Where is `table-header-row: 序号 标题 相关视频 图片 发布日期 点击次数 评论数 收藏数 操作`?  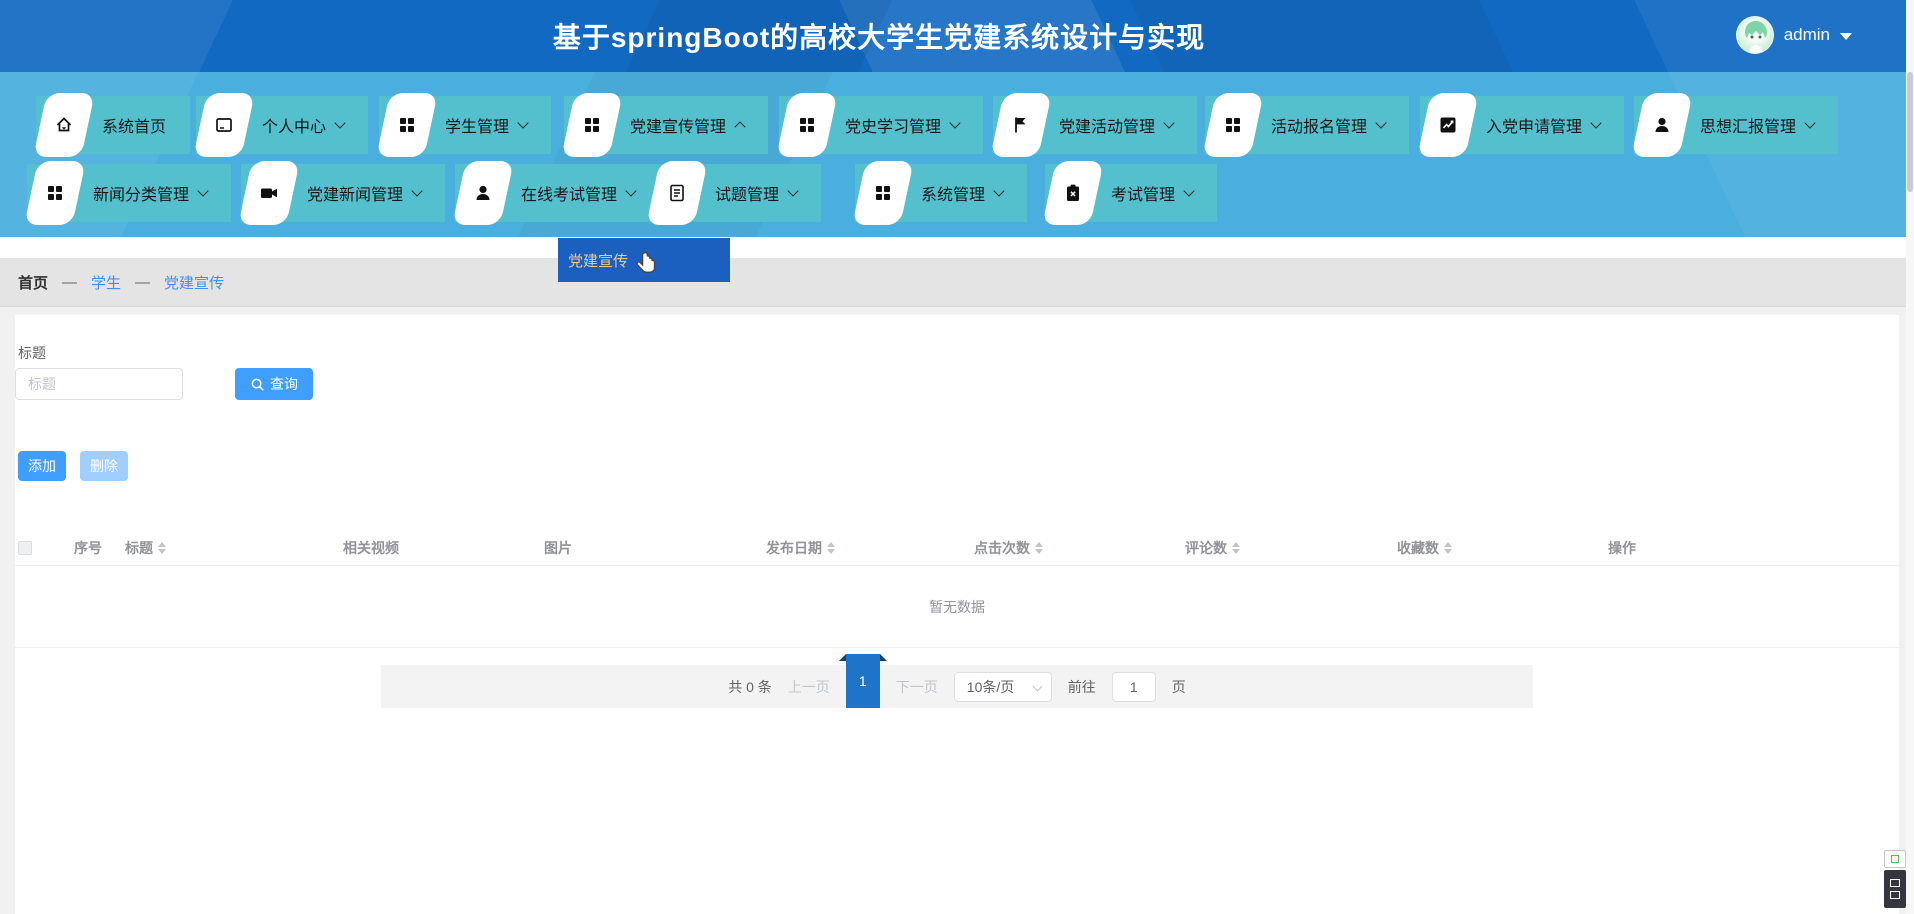
table-header-row: 序号 标题 相关视频 图片 发布日期 点击次数 评论数 收藏数 操作 is located at coordinates (957, 548).